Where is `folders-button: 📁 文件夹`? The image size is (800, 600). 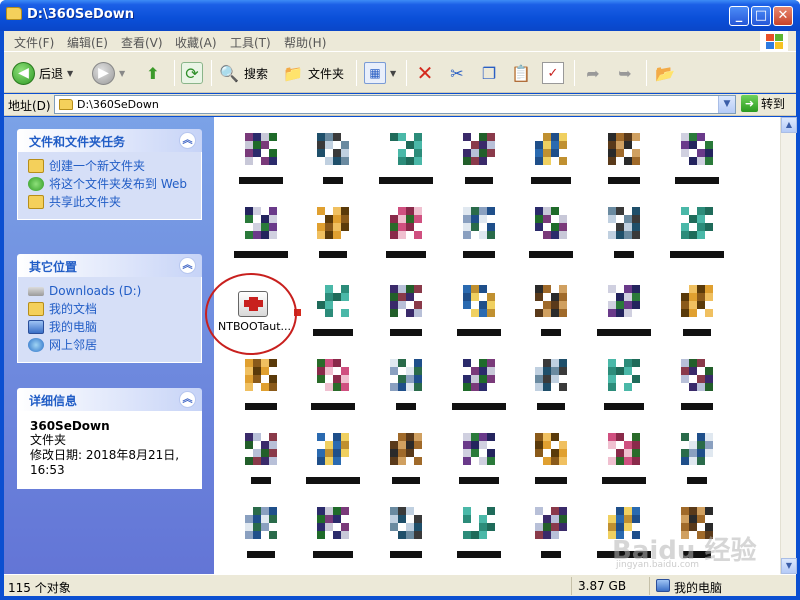
folders-button: 📁 文件夹 is located at coordinates (313, 73).